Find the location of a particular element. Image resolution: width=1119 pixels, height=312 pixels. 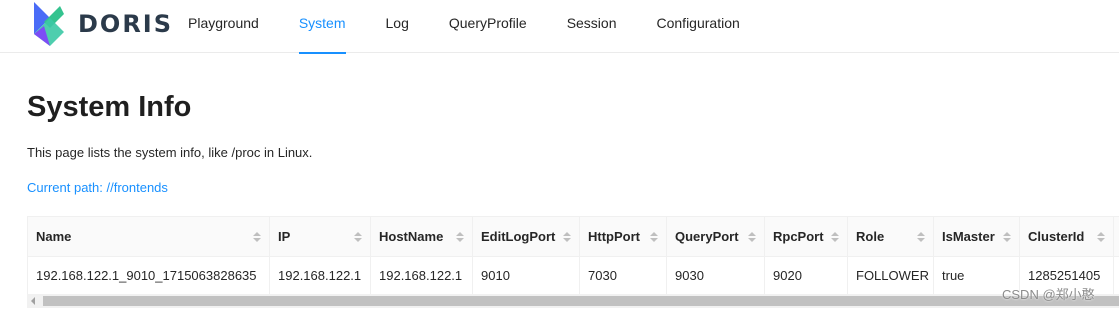

column-header-ip: IP is located at coordinates (320, 236).